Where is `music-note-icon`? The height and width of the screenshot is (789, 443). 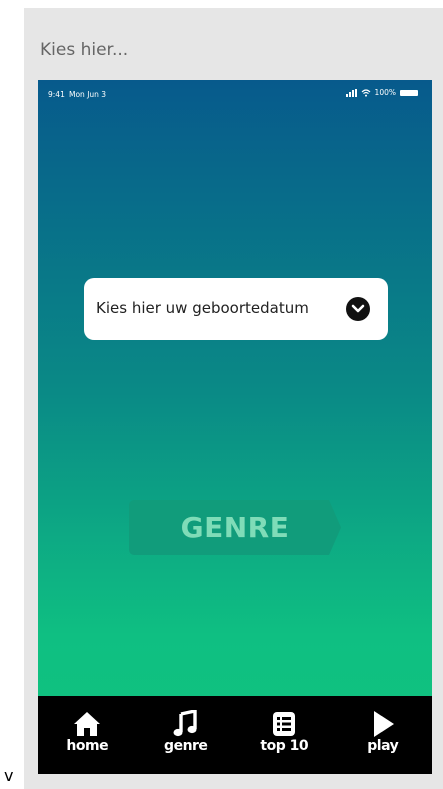
music-note-icon is located at coordinates (186, 724).